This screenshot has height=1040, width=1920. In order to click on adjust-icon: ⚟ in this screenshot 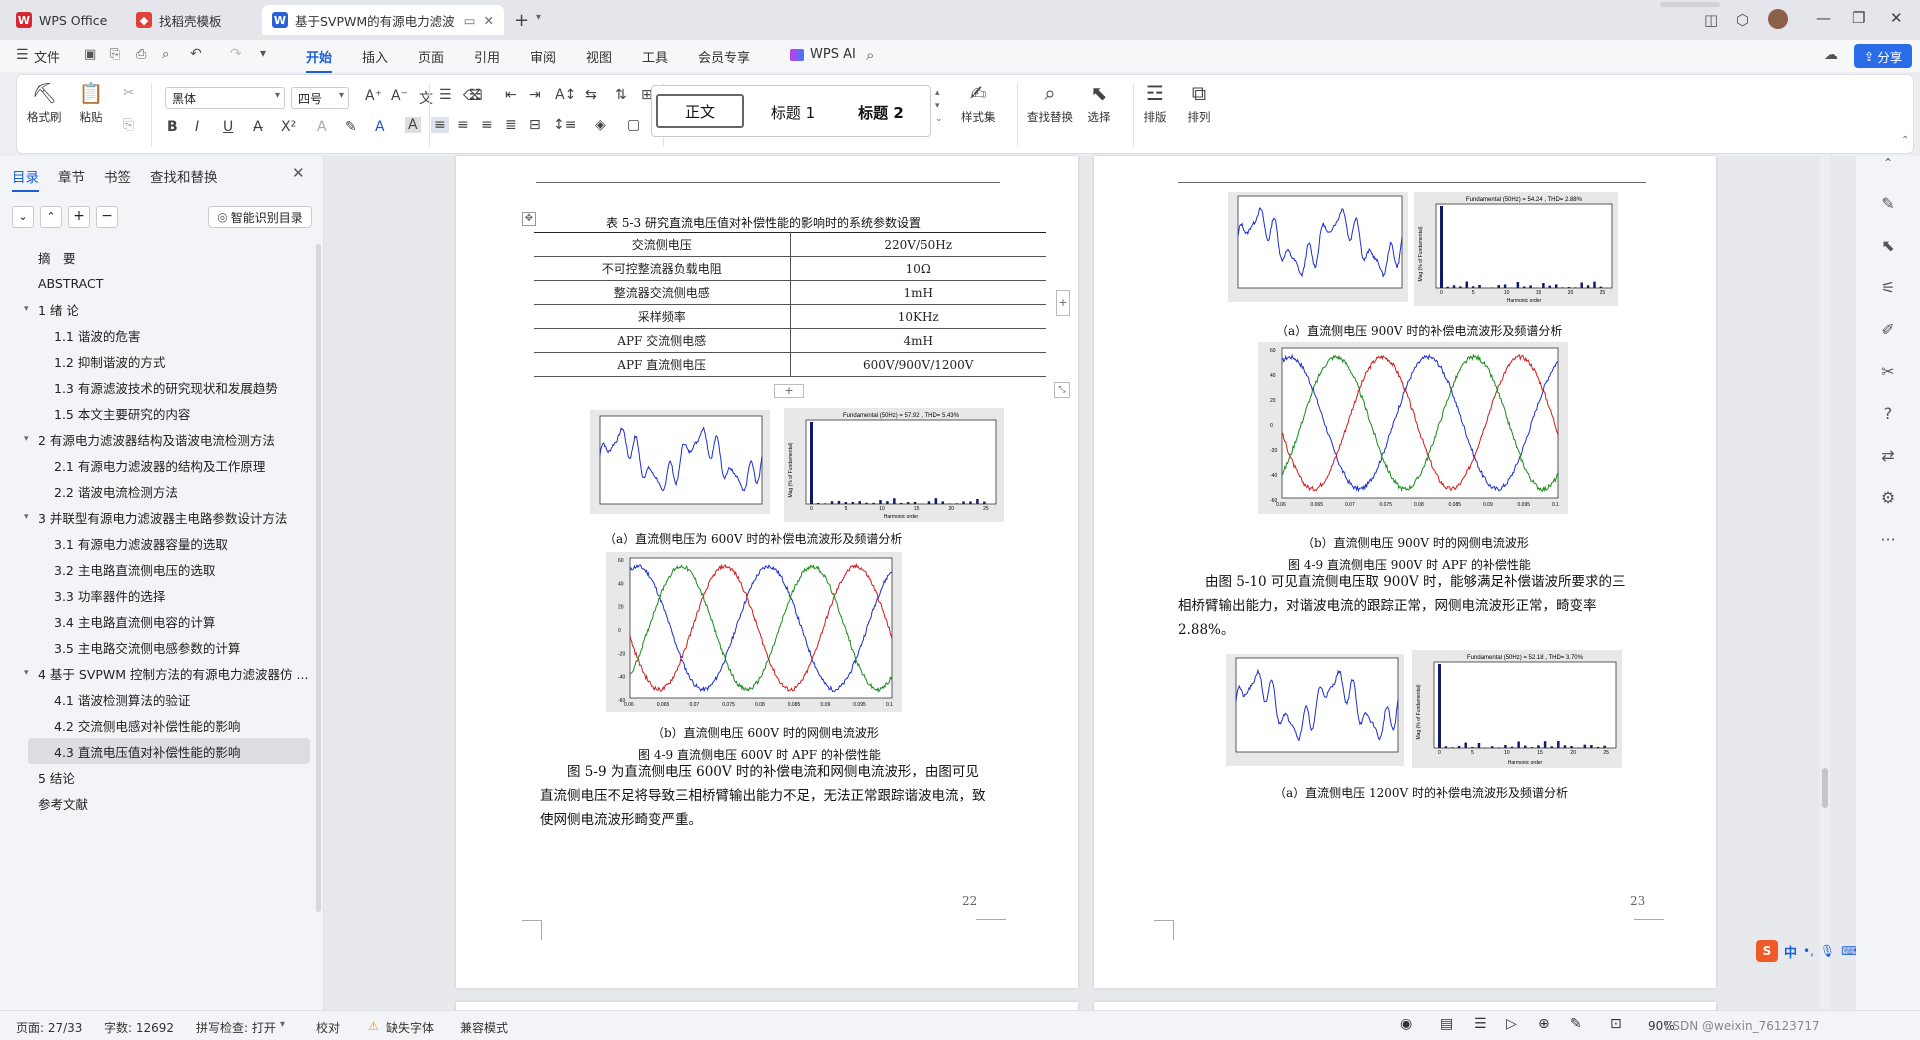, I will do `click(1888, 288)`.